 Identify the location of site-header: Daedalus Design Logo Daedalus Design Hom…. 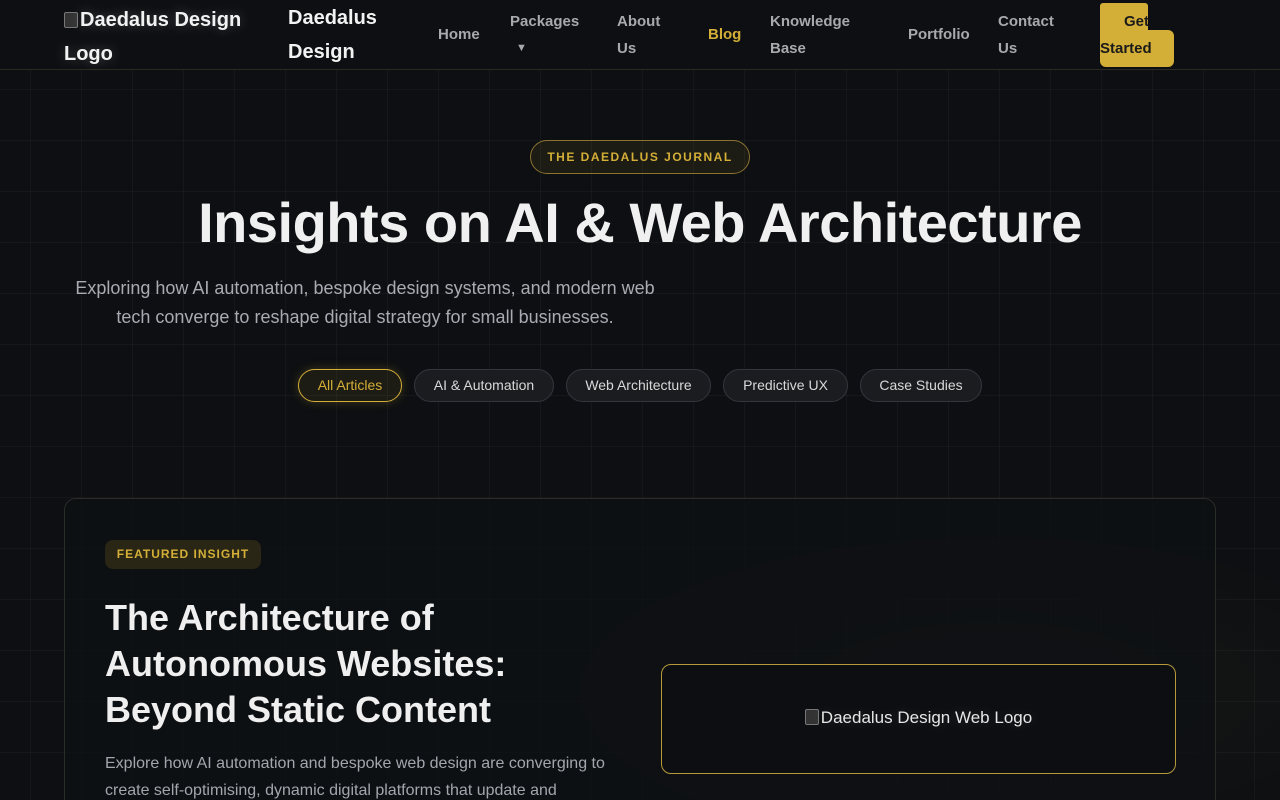
(640, 35).